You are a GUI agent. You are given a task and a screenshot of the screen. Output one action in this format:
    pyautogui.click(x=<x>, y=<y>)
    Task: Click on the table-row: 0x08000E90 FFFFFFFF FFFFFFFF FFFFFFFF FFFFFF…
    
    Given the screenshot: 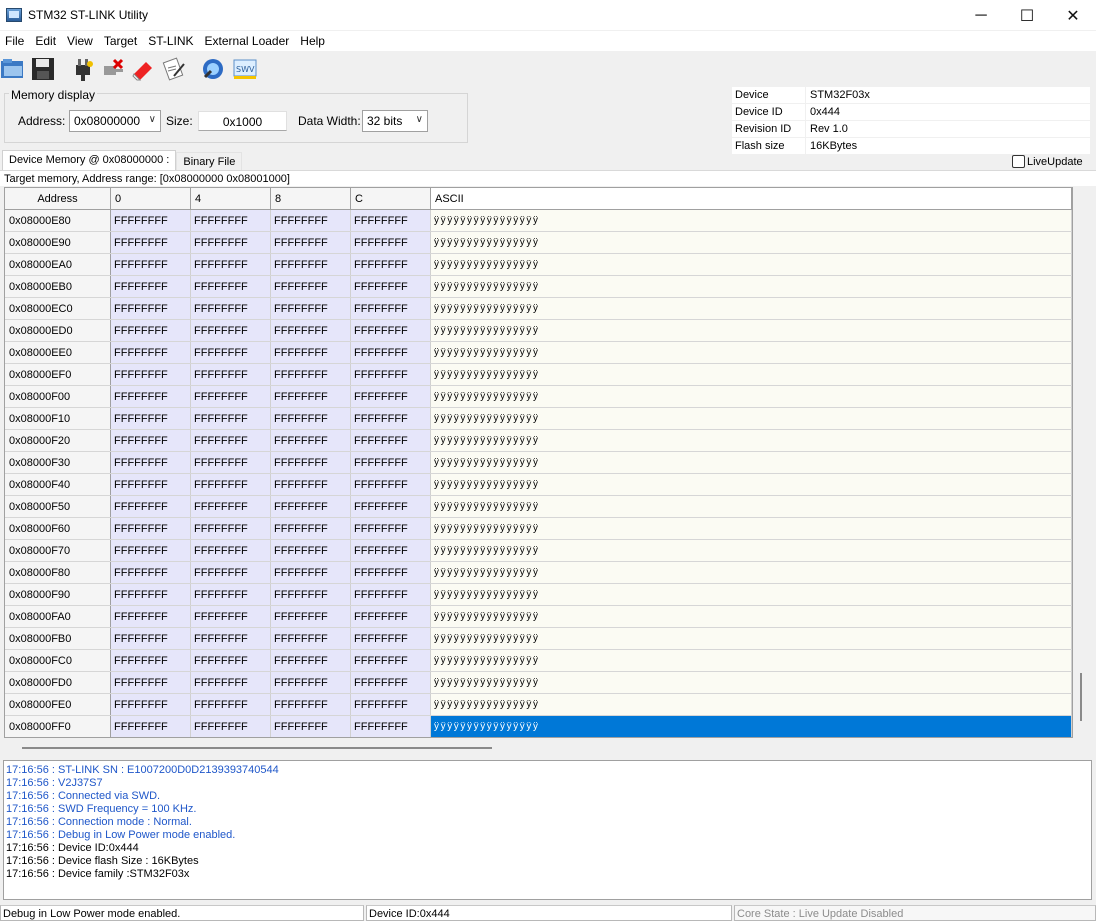 What is the action you would take?
    pyautogui.click(x=538, y=243)
    